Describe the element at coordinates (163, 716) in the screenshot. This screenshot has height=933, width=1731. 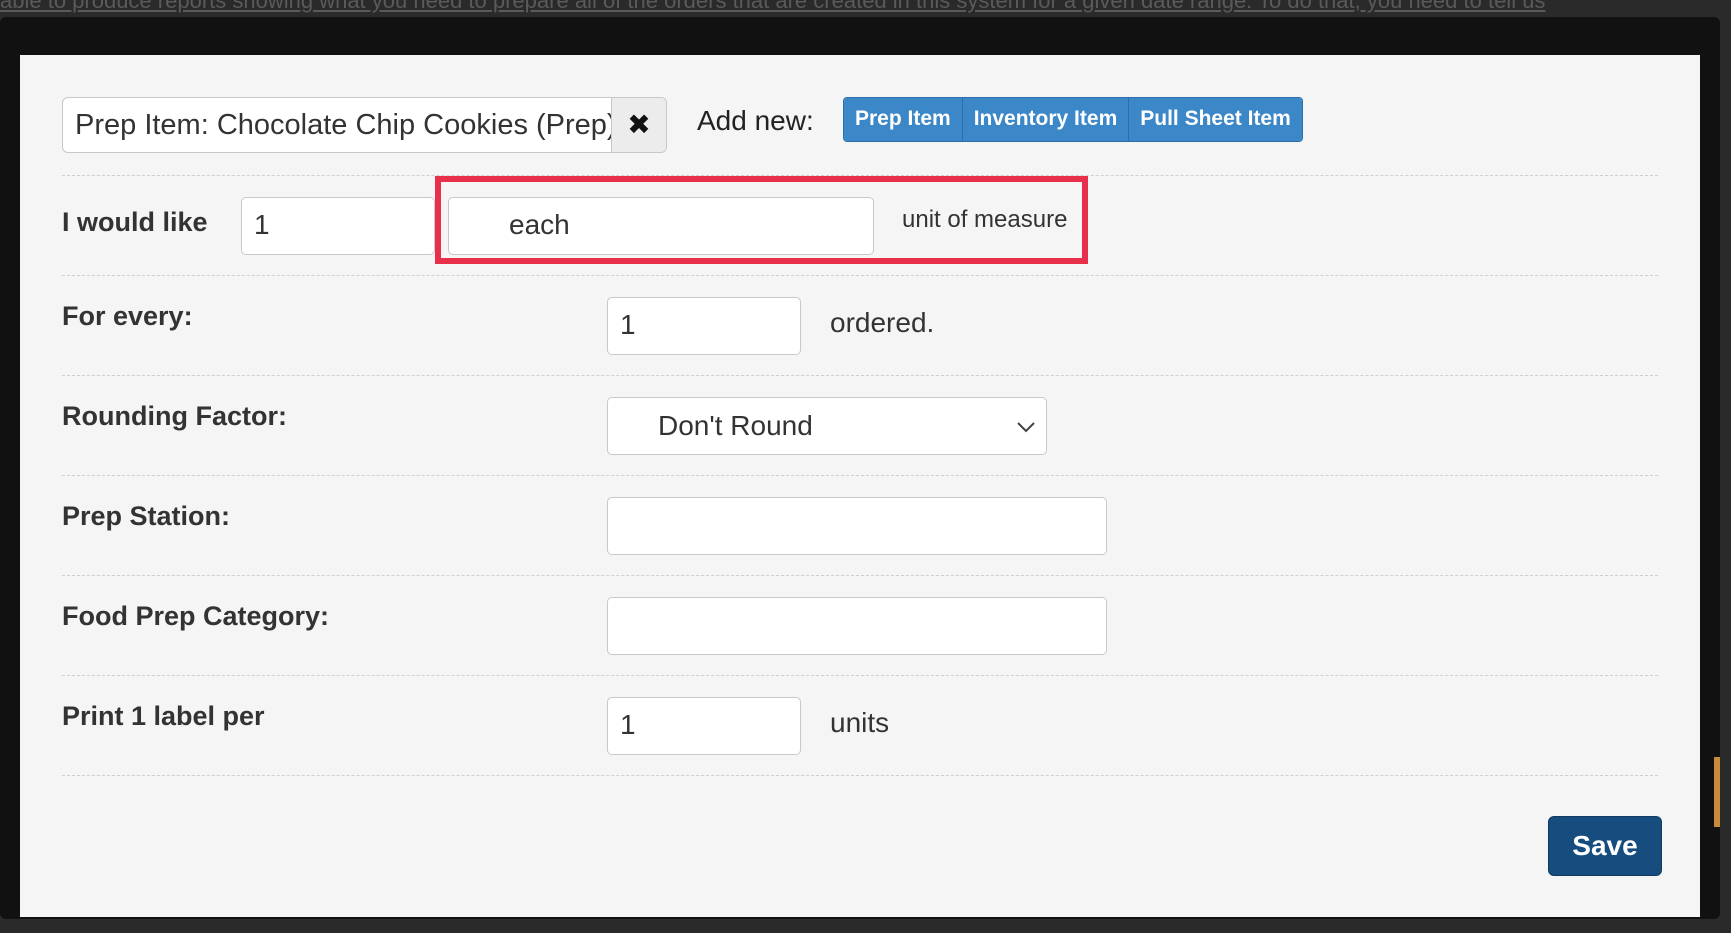
I see `print-label-label: Print 1 label per` at that location.